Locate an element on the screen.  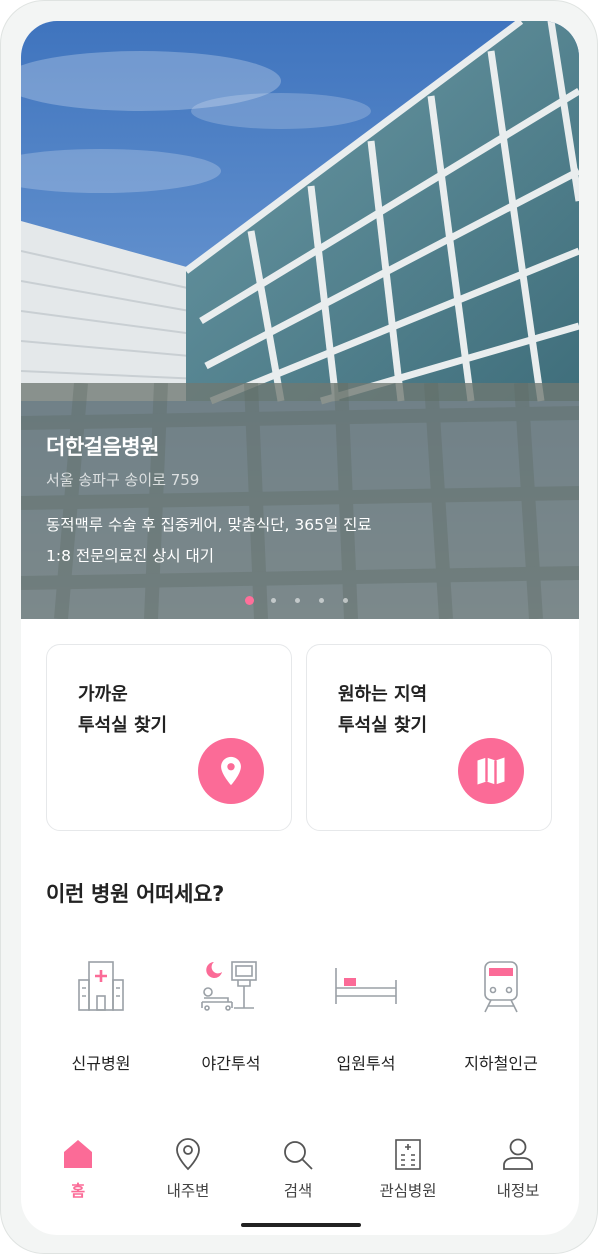
tab-search: 검색 is located at coordinates (298, 1167).